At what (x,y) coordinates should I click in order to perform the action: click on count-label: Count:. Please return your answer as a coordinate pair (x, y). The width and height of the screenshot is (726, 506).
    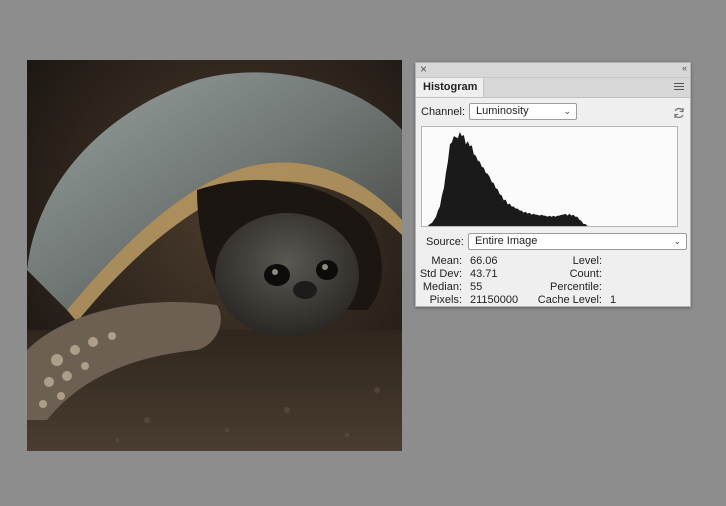
    Looking at the image, I should click on (585, 274).